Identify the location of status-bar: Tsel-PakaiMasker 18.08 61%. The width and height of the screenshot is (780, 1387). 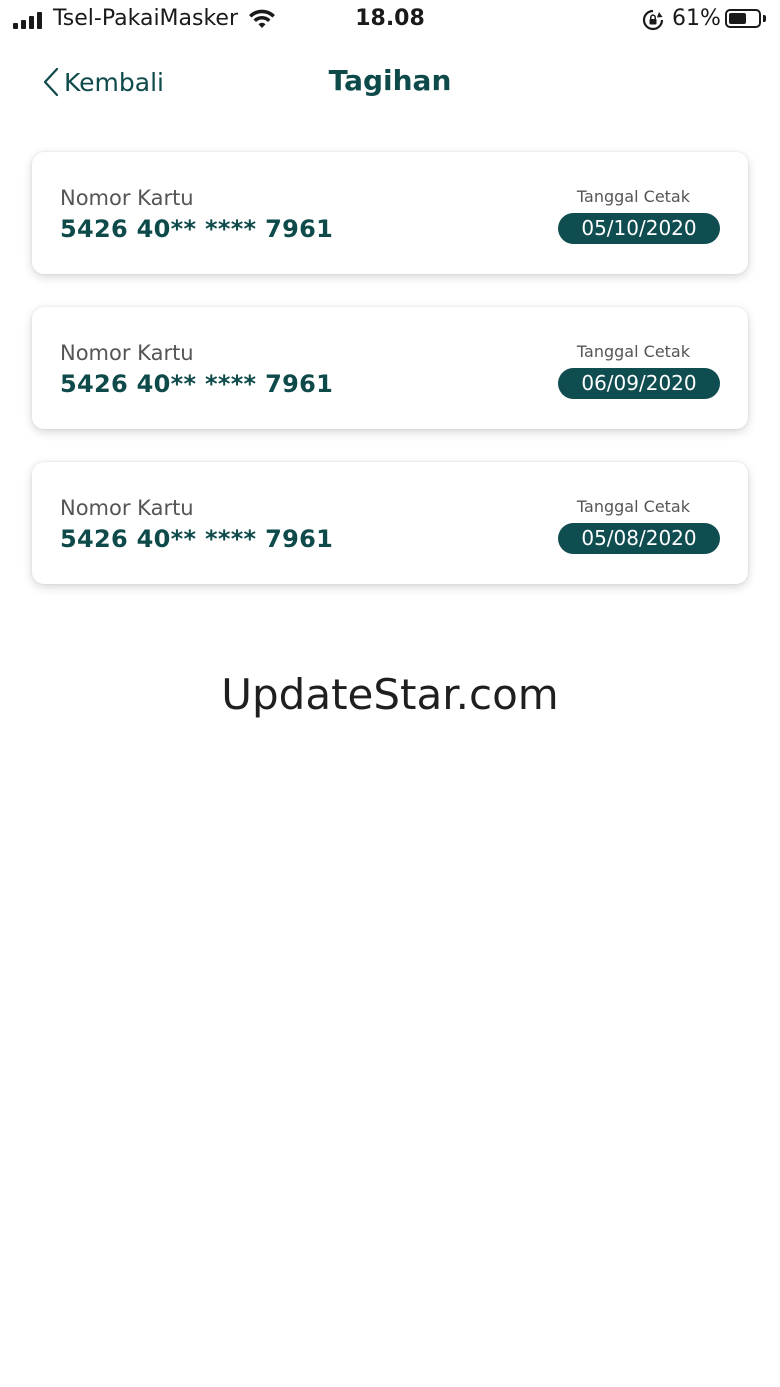
(390, 21).